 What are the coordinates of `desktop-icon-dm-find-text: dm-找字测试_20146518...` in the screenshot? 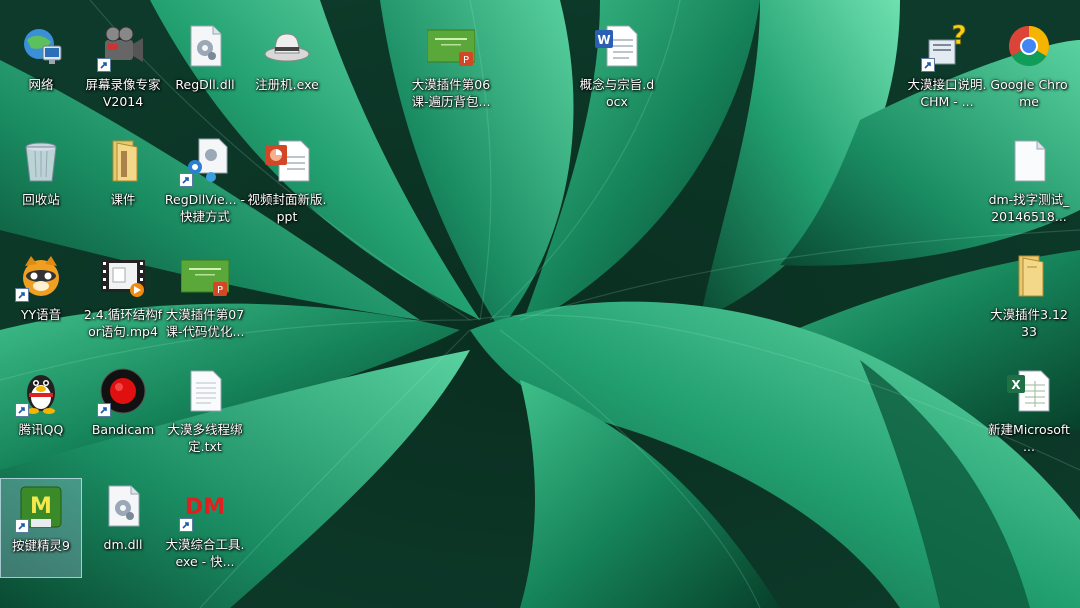 It's located at (1029, 187).